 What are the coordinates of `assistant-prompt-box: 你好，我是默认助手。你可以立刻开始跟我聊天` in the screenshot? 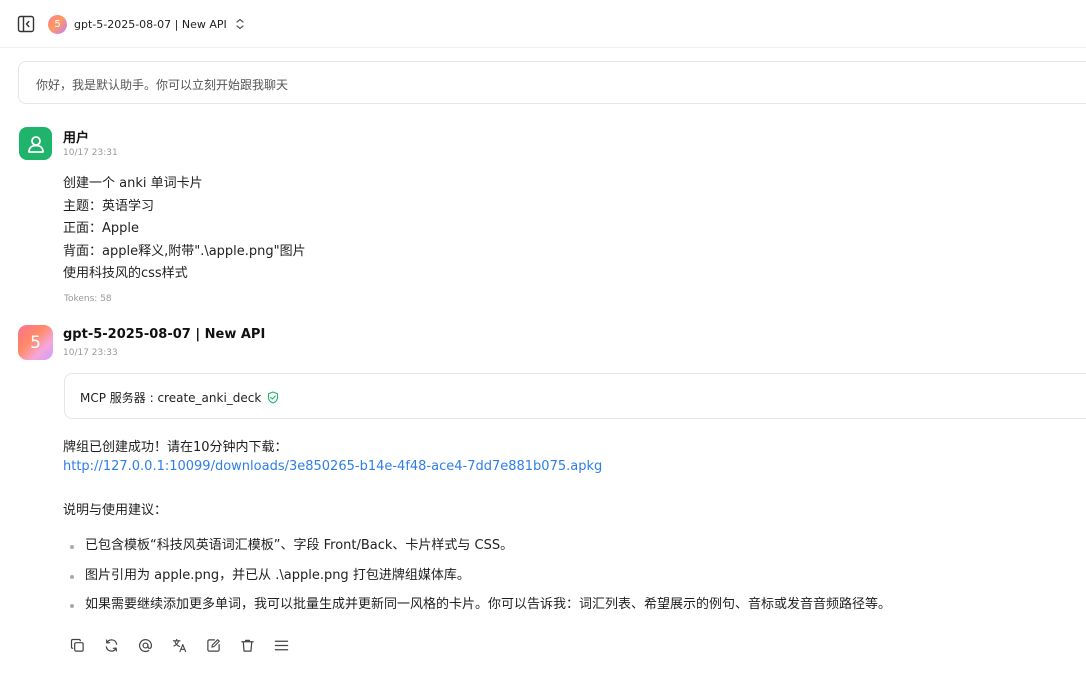 It's located at (552, 82).